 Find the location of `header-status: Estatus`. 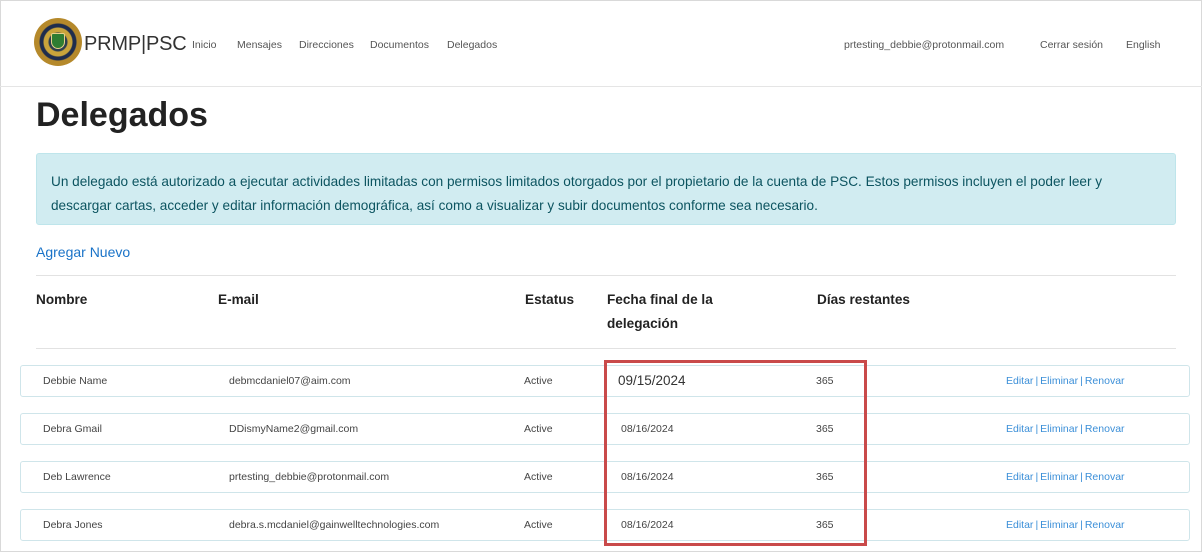

header-status: Estatus is located at coordinates (550, 299).